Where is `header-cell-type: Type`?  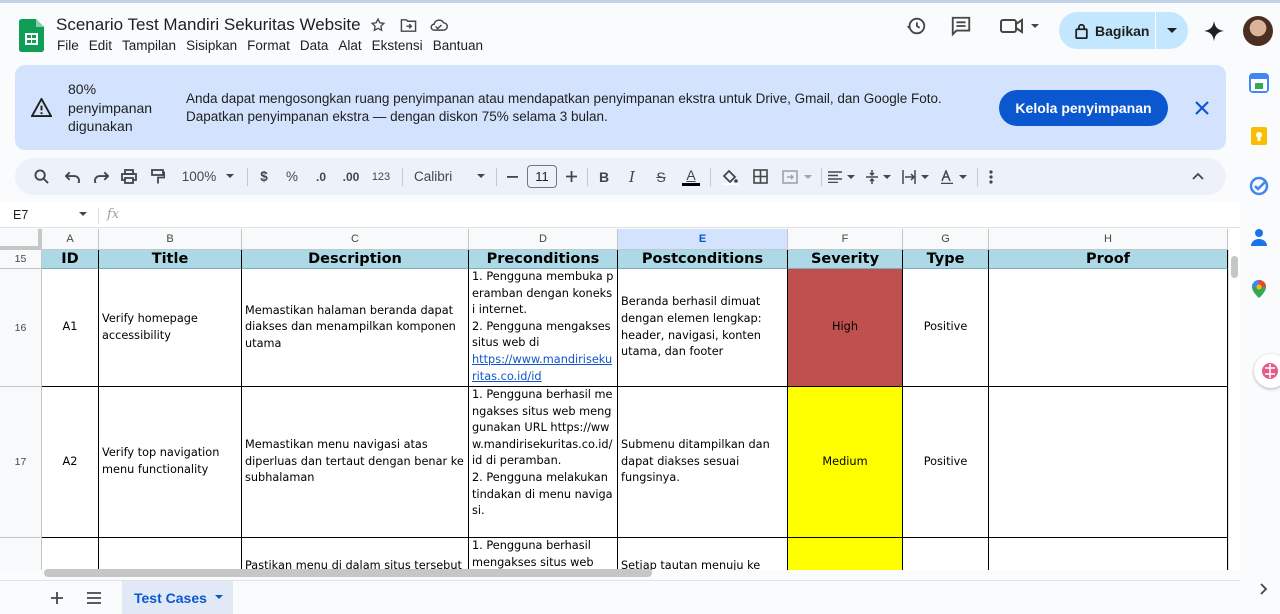
header-cell-type: Type is located at coordinates (946, 259).